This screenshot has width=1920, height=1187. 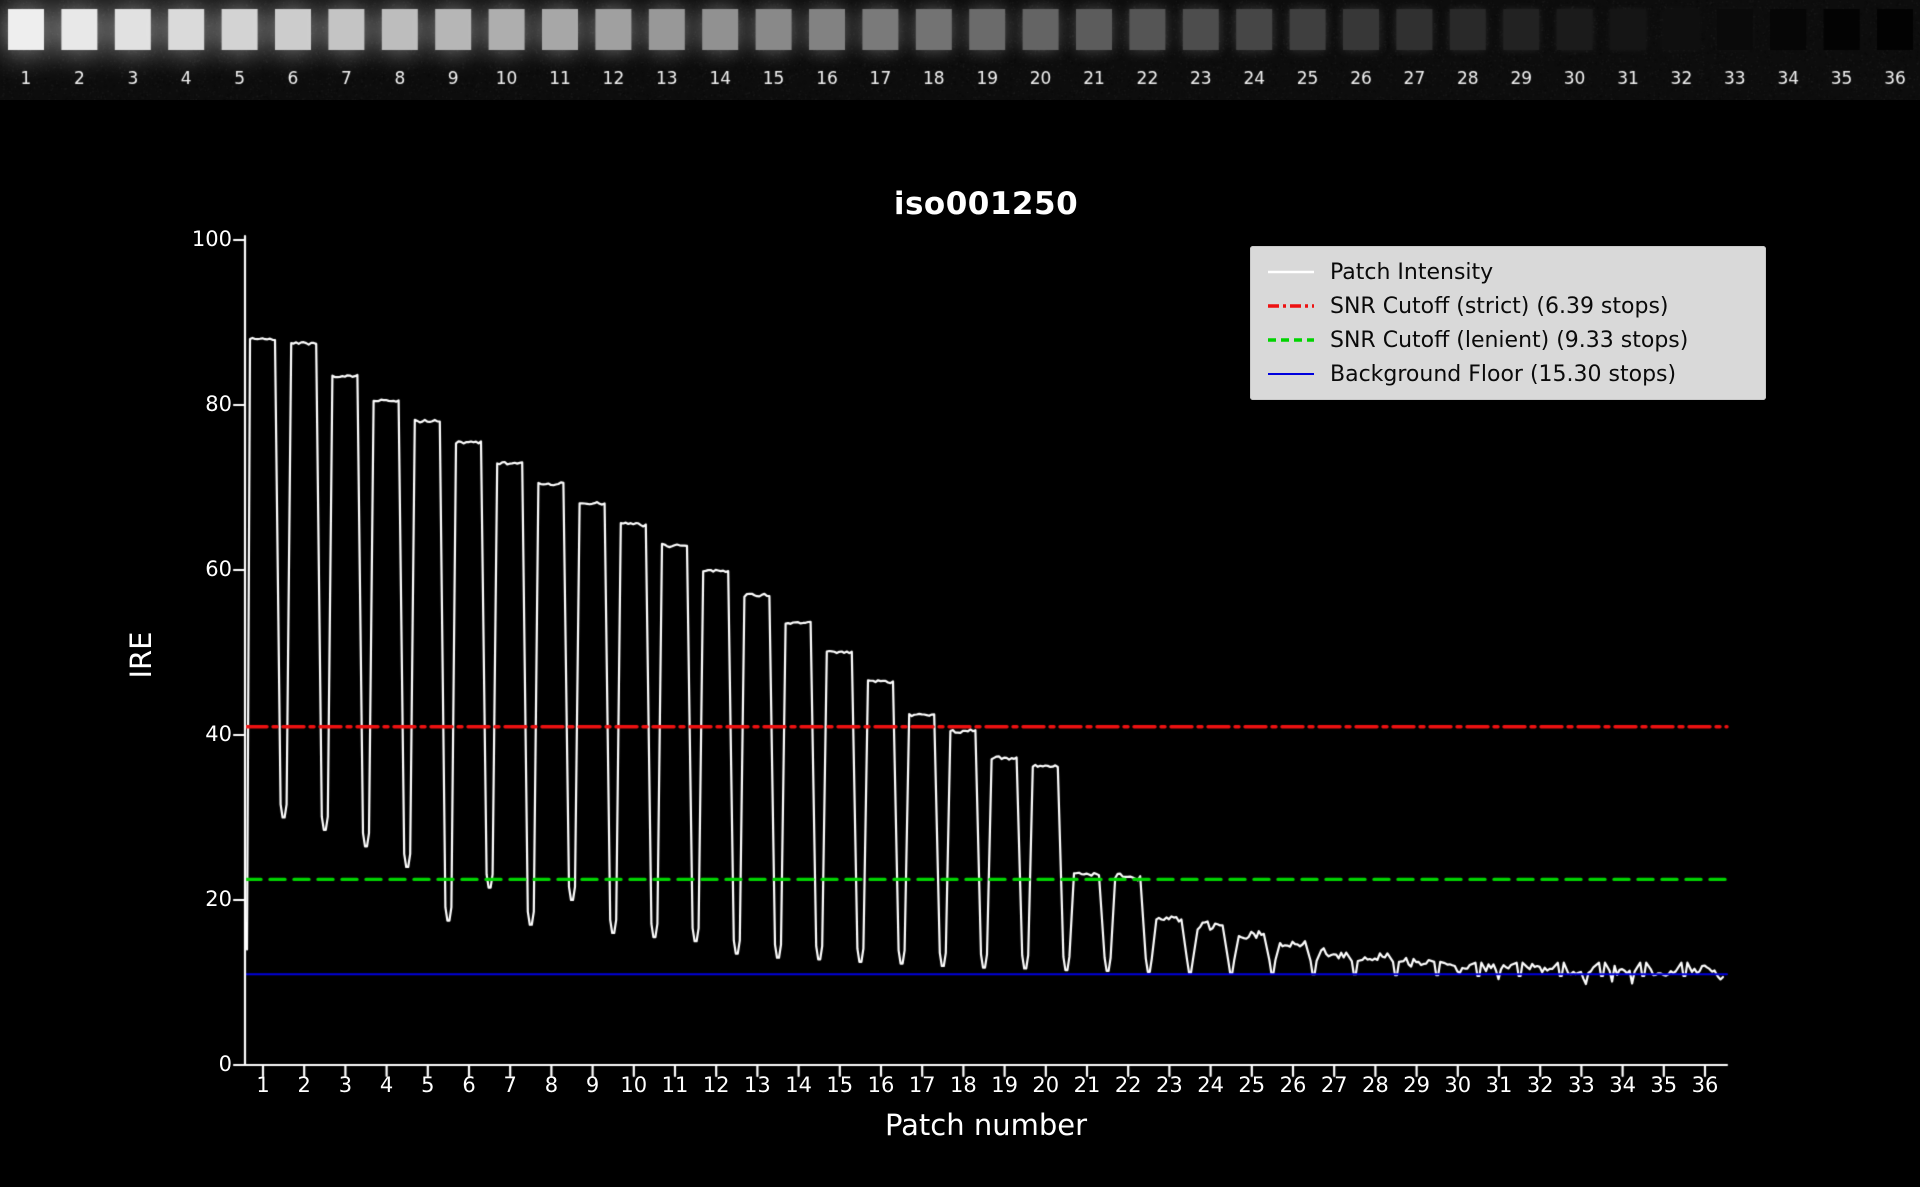 I want to click on x-tick-label-3: 3, so click(x=345, y=1085).